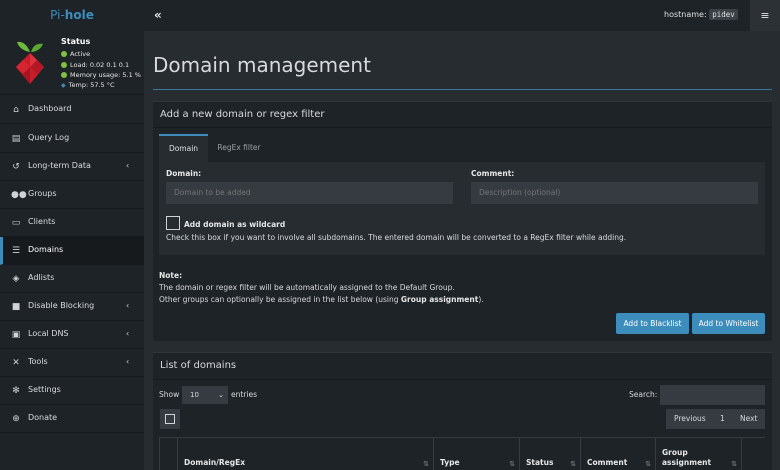 The height and width of the screenshot is (470, 780). What do you see at coordinates (63, 85) in the screenshot?
I see `thermometer-icon: ◆` at bounding box center [63, 85].